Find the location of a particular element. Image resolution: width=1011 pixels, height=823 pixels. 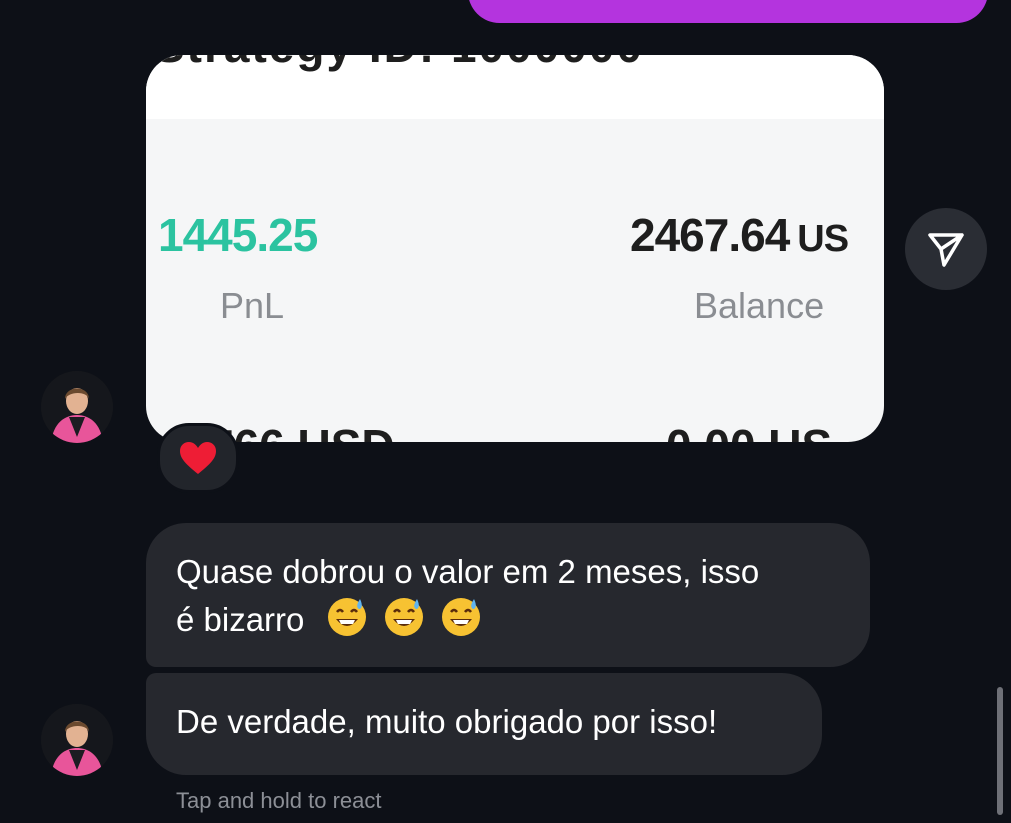

balance-value: 2467.64 US is located at coordinates (739, 235).